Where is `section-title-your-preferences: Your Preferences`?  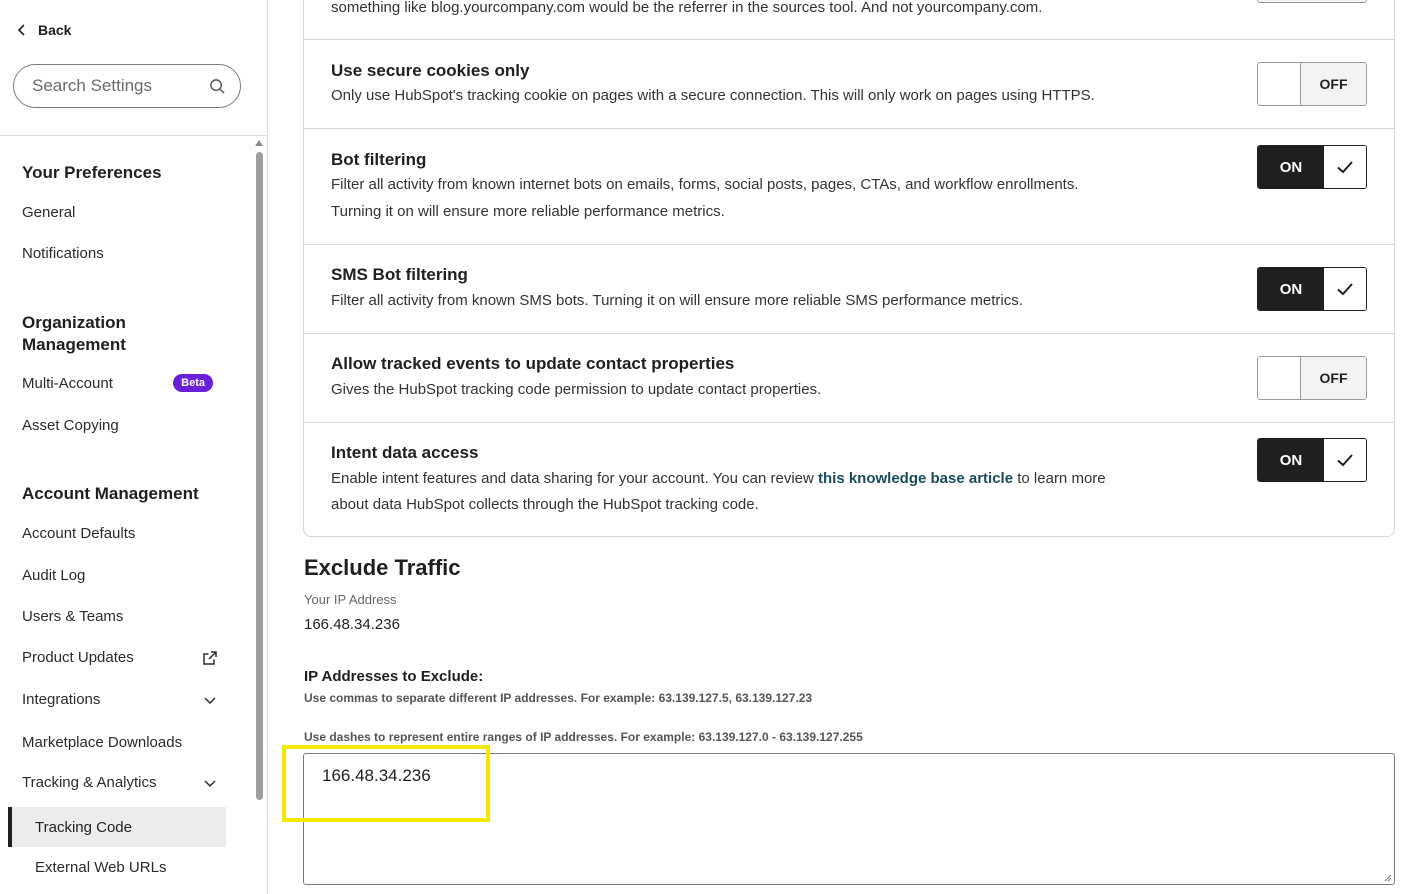 section-title-your-preferences: Your Preferences is located at coordinates (92, 172).